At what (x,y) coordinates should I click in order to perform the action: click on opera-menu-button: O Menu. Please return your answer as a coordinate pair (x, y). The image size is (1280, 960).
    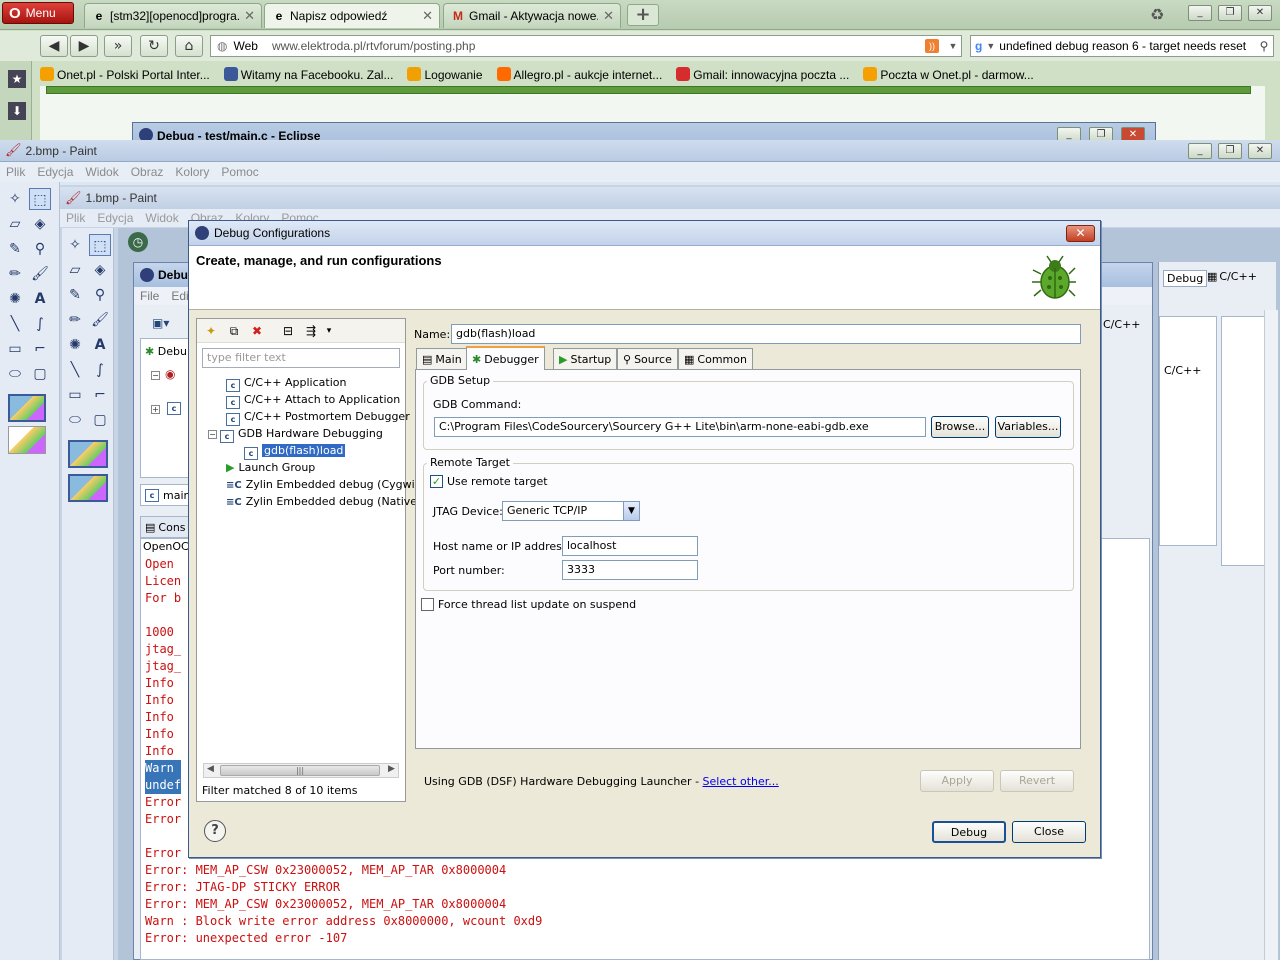
    Looking at the image, I should click on (38, 13).